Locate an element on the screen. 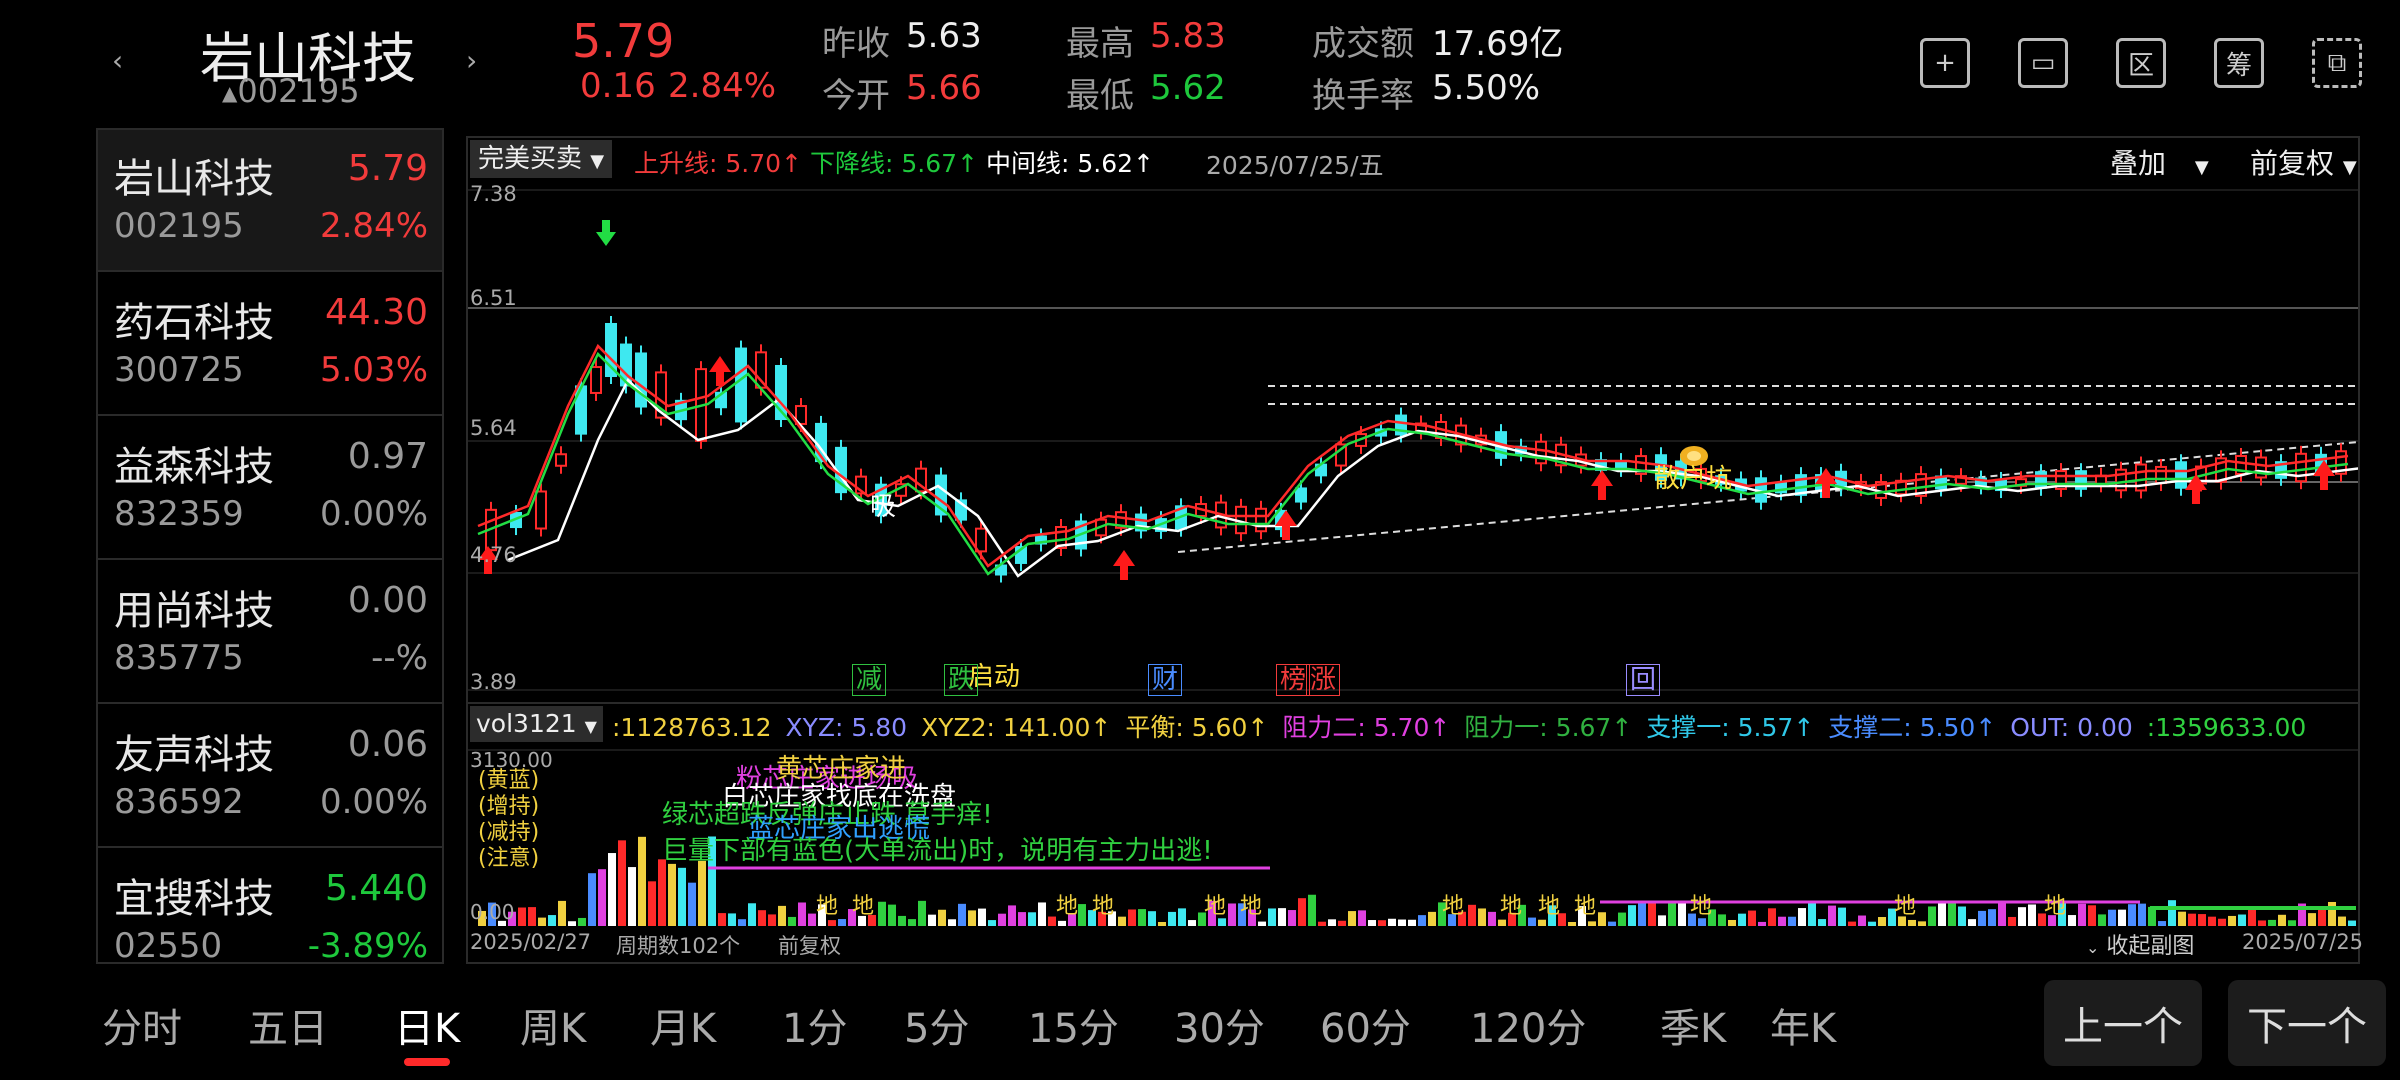 The height and width of the screenshot is (1080, 2400). collapse-subchart-button: ⌄ 收起副图 is located at coordinates (2140, 944).